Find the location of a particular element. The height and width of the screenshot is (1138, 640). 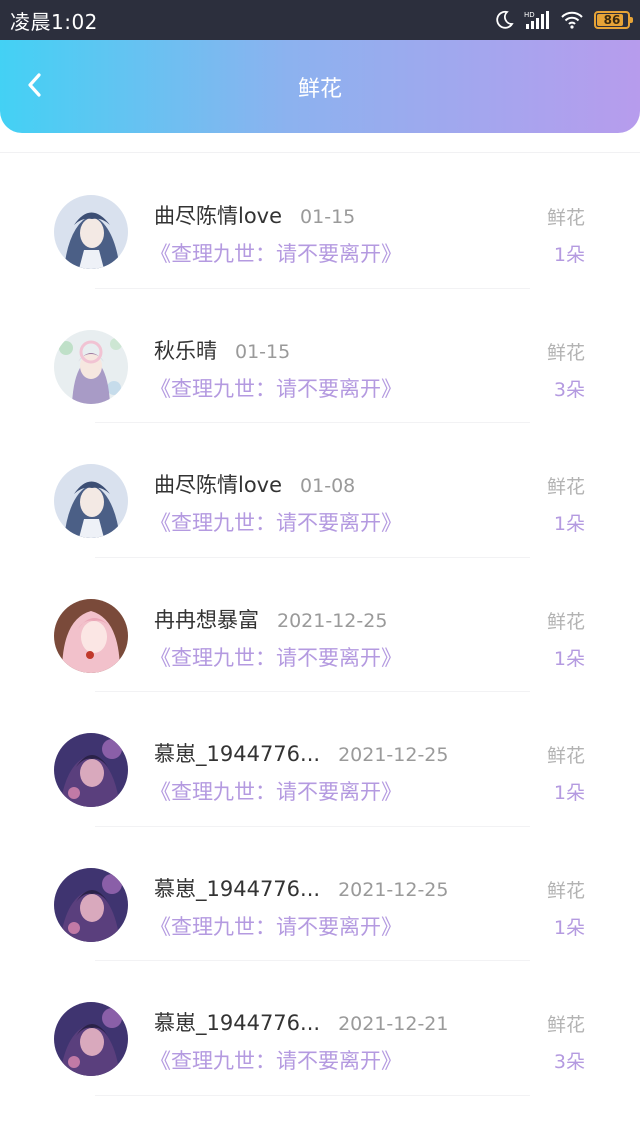

svg-text: HD is located at coordinates (529, 15).